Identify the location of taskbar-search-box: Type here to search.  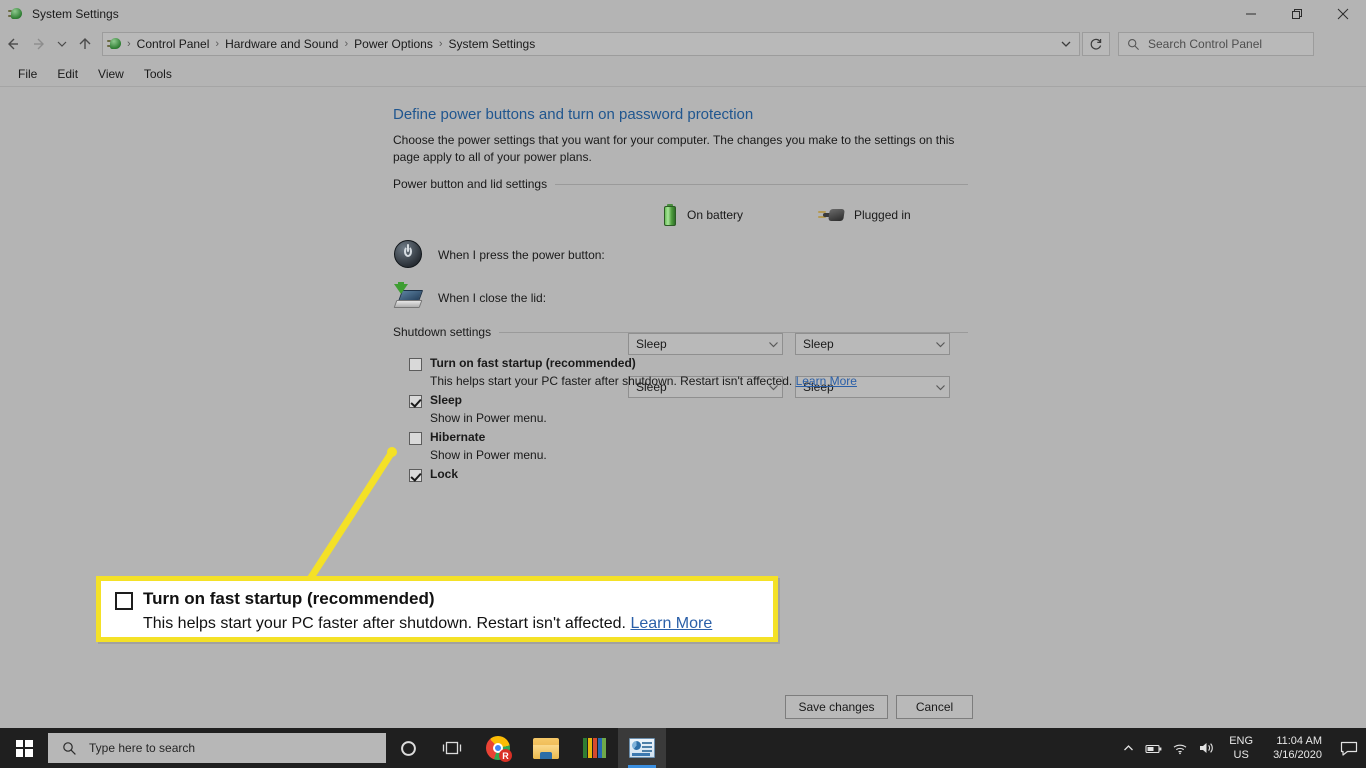
(217, 748).